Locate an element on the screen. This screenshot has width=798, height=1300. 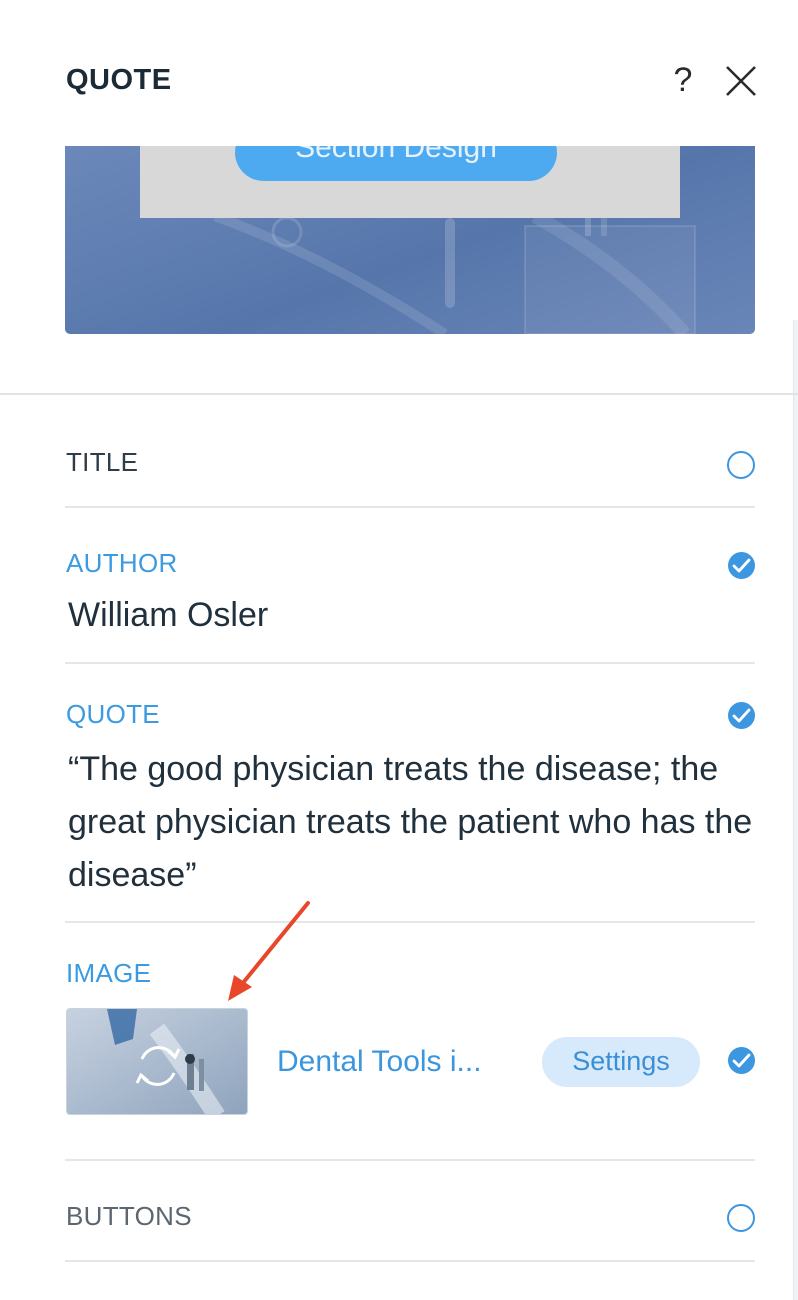
help-button: ? is located at coordinates (683, 80).